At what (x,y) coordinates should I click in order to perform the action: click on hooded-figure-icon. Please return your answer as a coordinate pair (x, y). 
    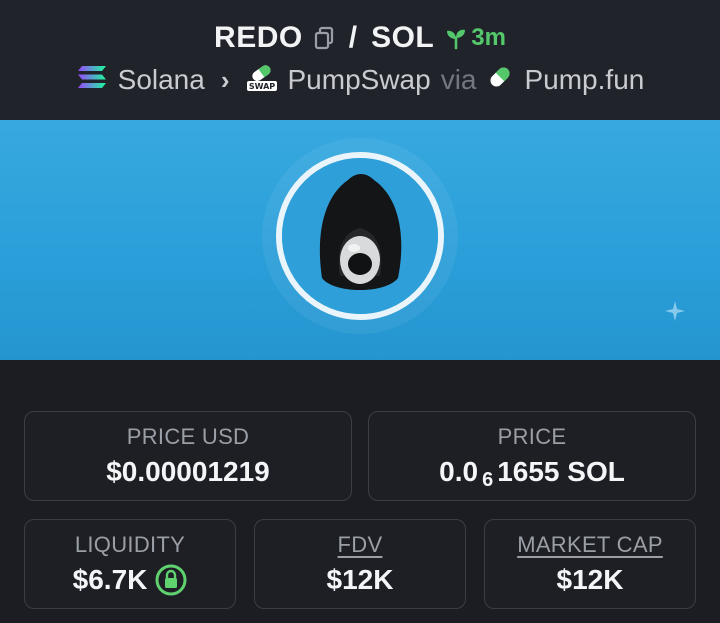
    Looking at the image, I should click on (360, 236).